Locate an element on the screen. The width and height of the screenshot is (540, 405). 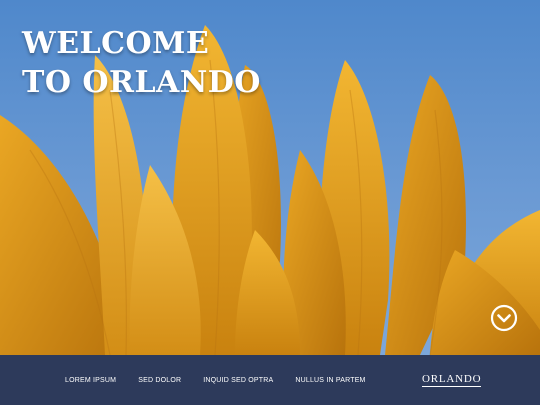
scroll-down-button is located at coordinates (504, 318).